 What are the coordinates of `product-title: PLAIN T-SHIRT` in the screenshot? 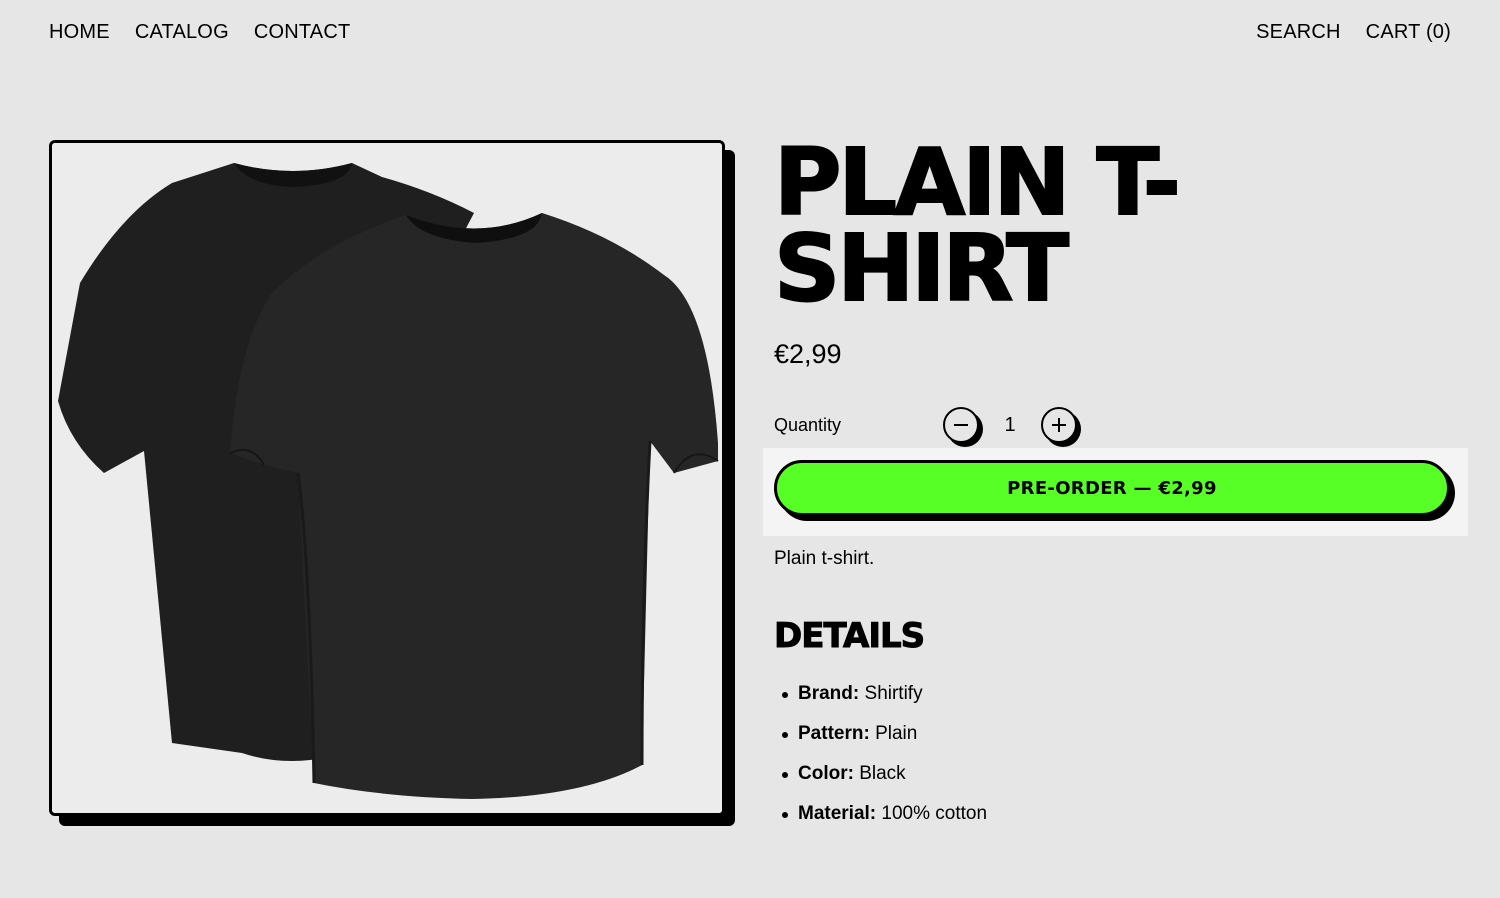 It's located at (977, 225).